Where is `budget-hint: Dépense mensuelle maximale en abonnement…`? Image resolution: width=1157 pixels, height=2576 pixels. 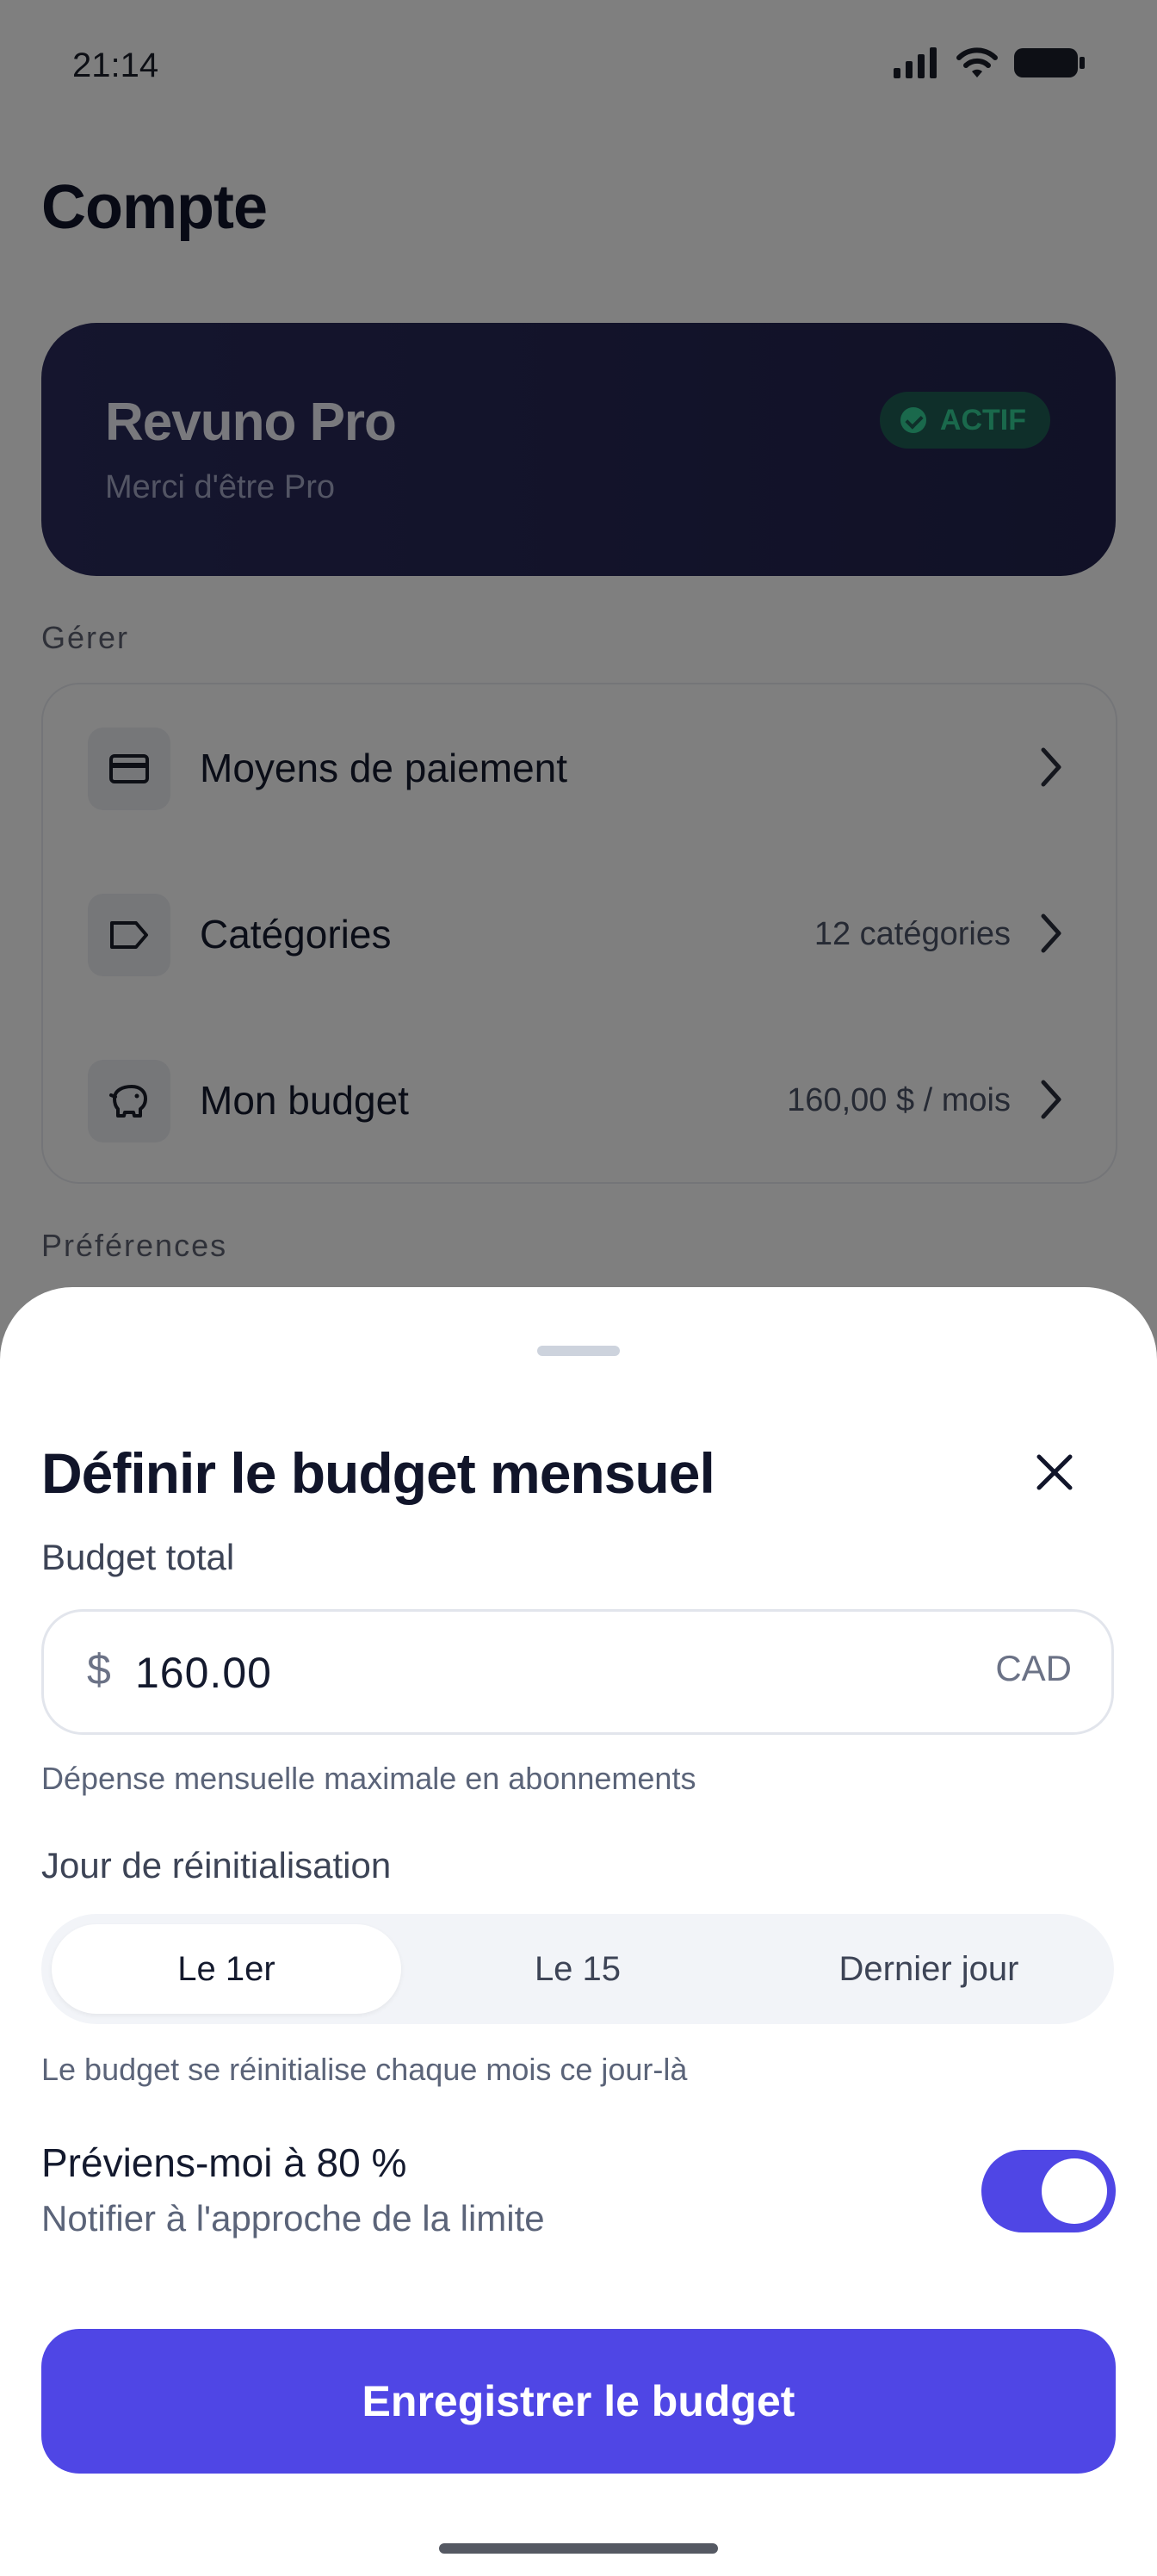
budget-hint: Dépense mensuelle maximale en abonnement… is located at coordinates (369, 1778).